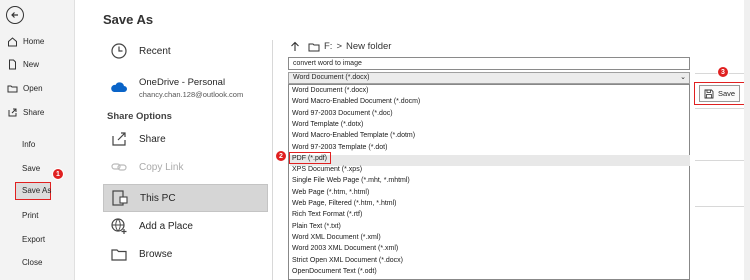 The image size is (750, 280). What do you see at coordinates (120, 198) in the screenshot?
I see `computer-icon` at bounding box center [120, 198].